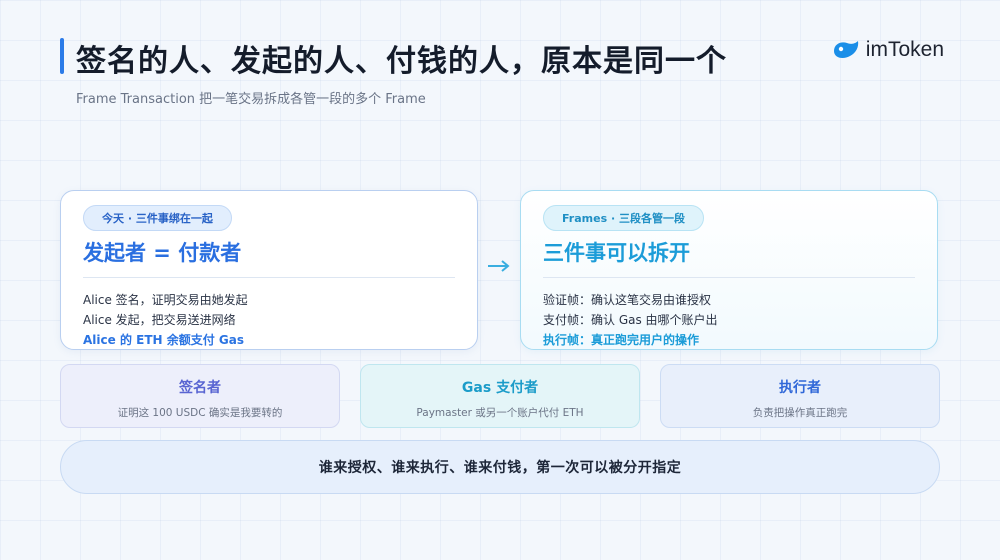 The image size is (1000, 560). I want to click on today-tag: 今天 · 三件事绑在一起, so click(157, 218).